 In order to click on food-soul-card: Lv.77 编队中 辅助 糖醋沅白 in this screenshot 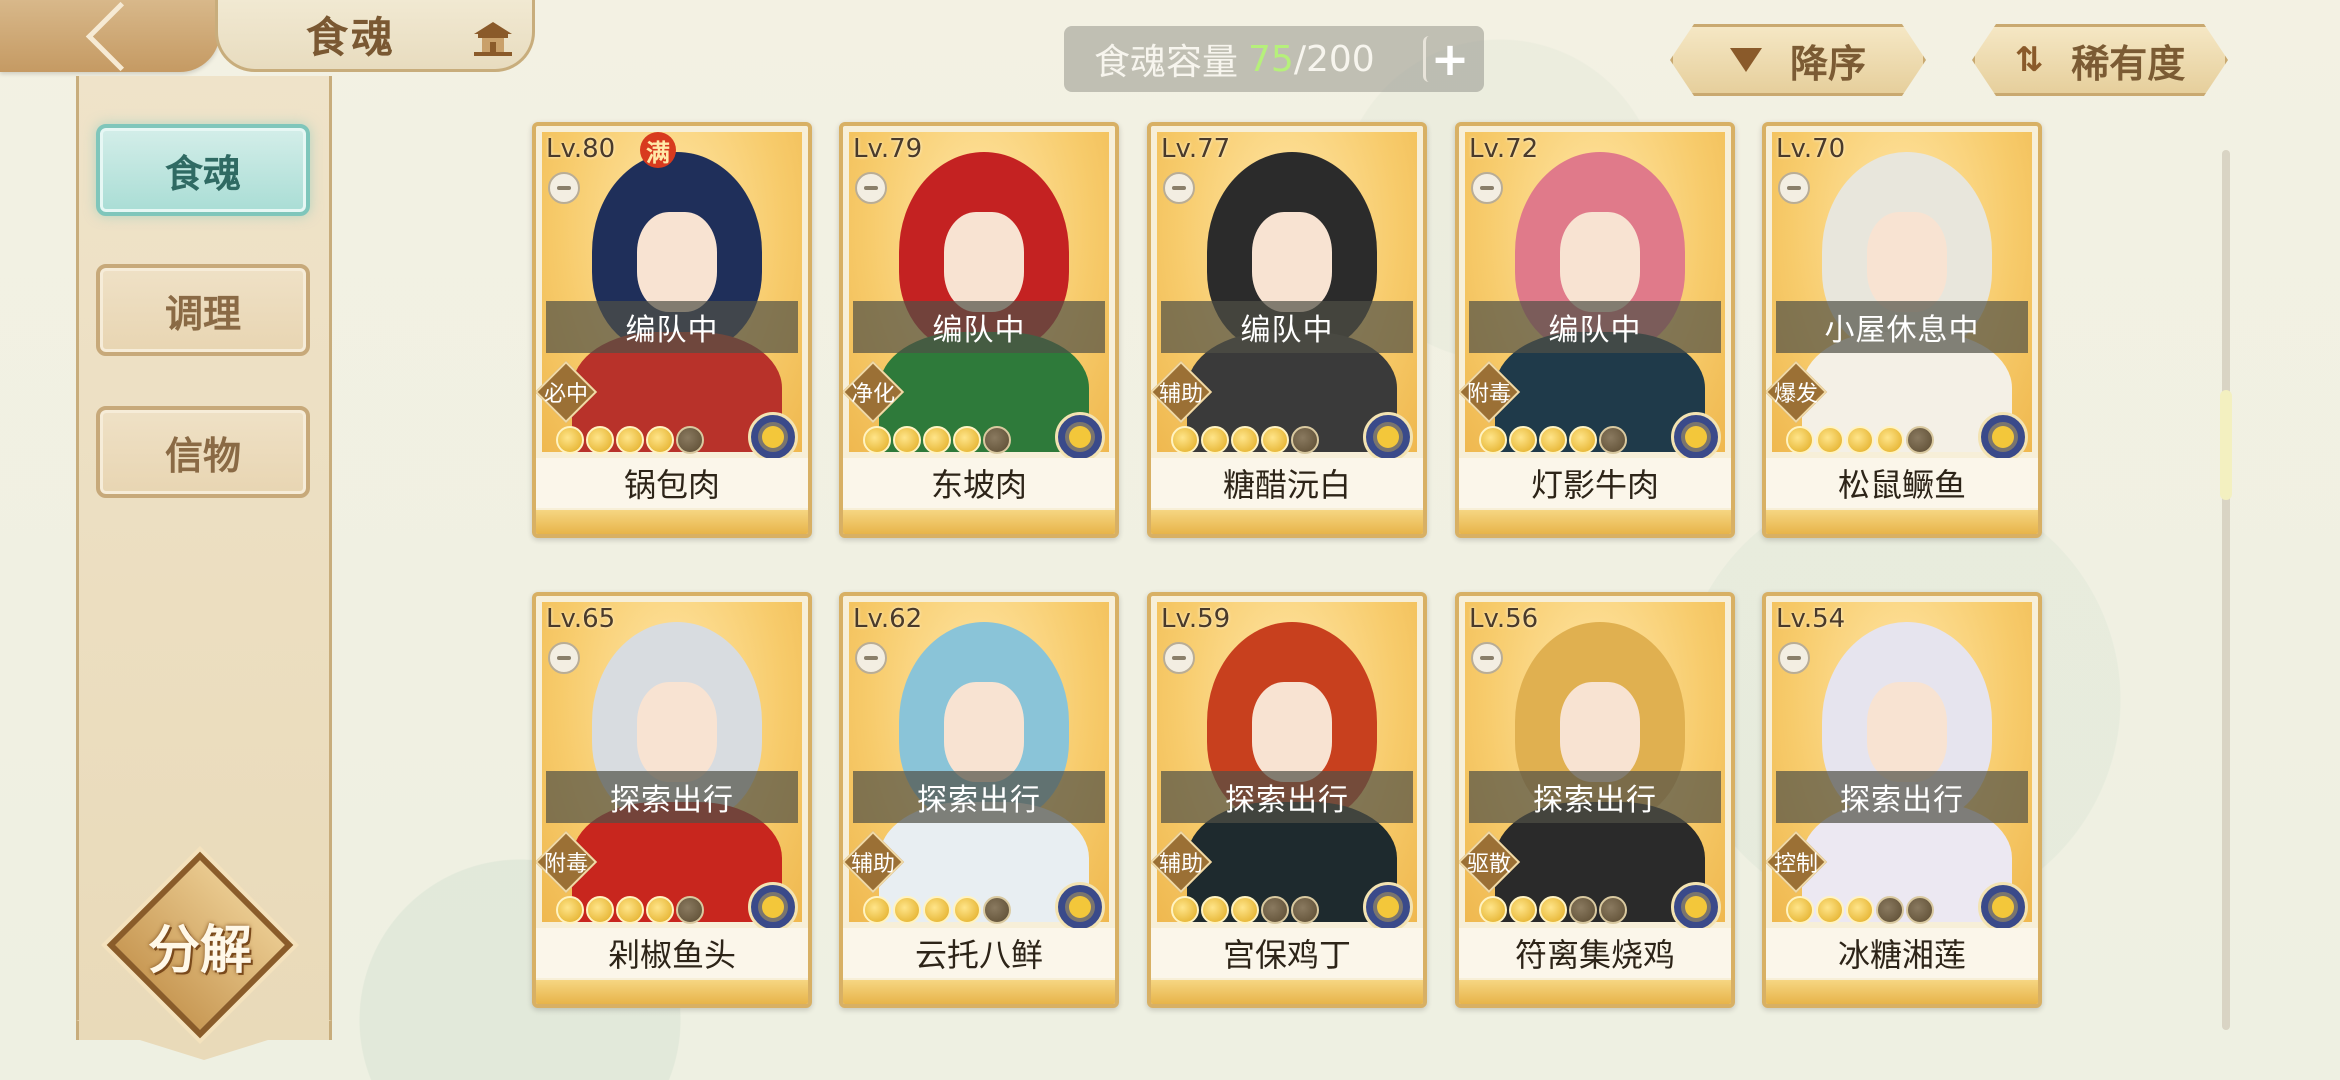, I will do `click(1287, 330)`.